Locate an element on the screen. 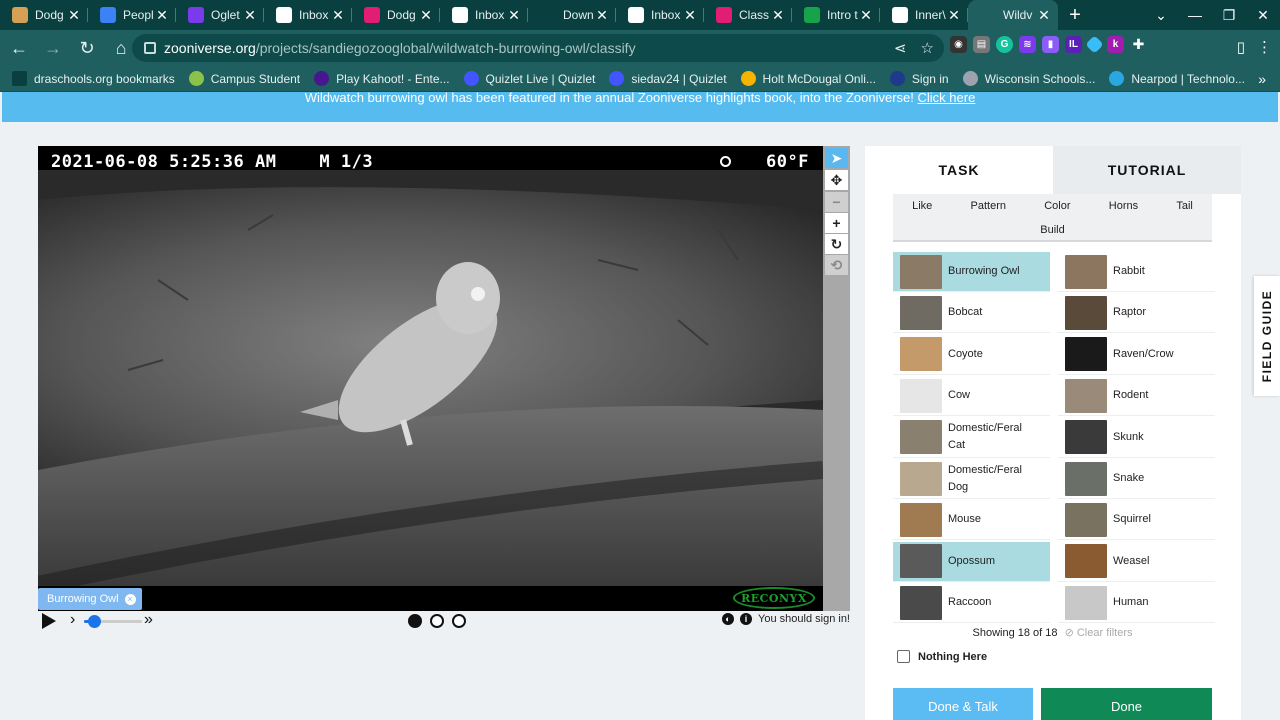  extension-7-icon is located at coordinates (1094, 44).